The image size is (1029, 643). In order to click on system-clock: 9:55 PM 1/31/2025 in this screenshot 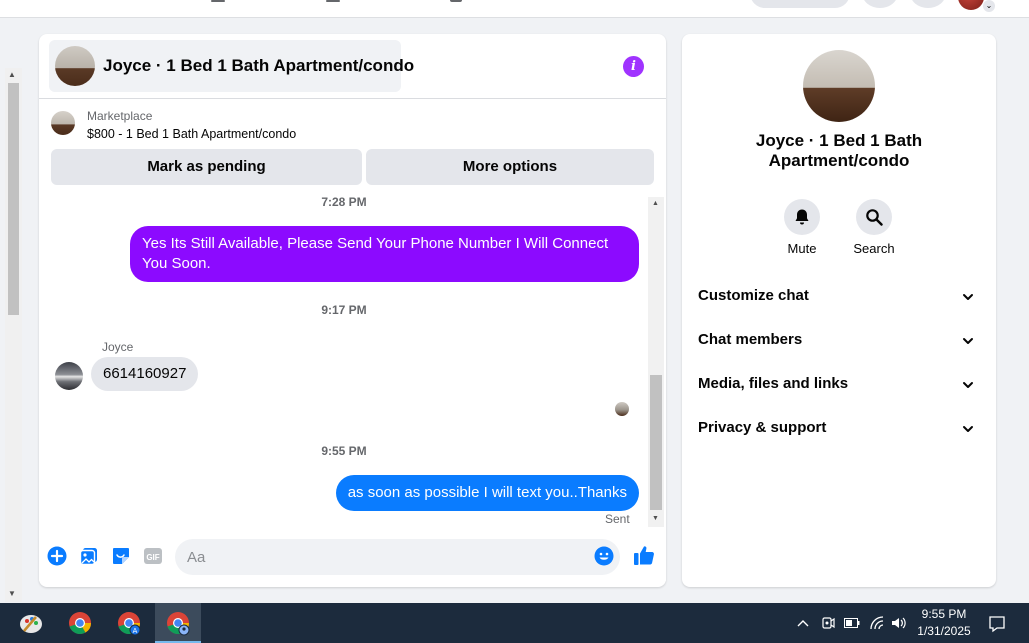, I will do `click(944, 623)`.